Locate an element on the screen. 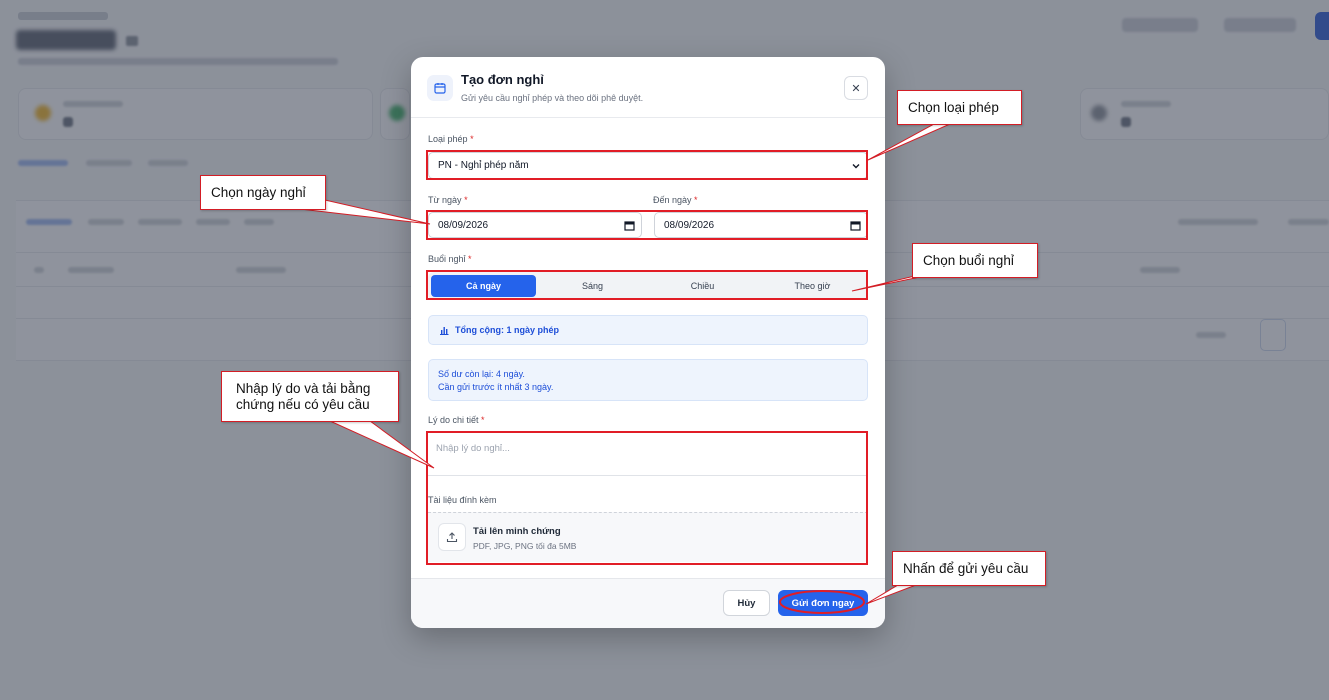 The height and width of the screenshot is (700, 1329). total-days-text: Tổng cộng: 1 ngày phép is located at coordinates (507, 330).